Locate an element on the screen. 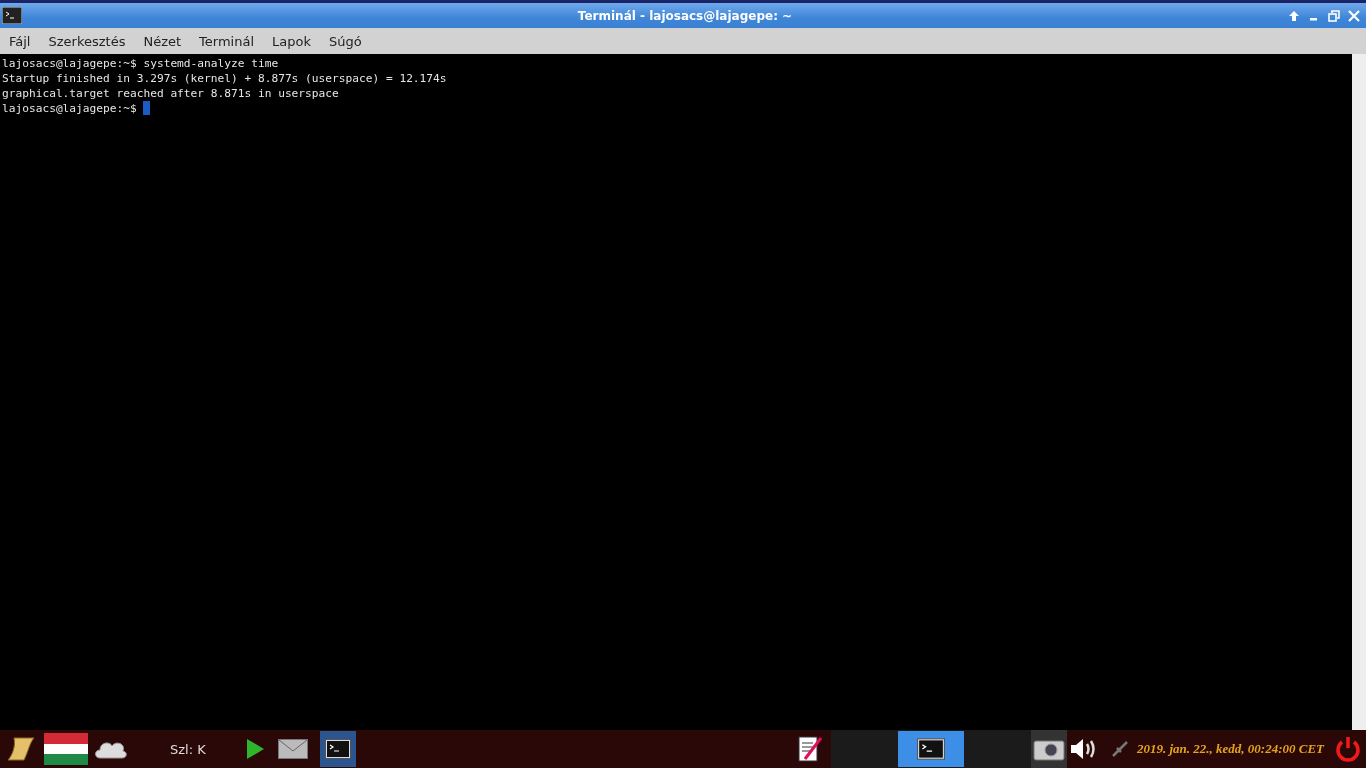  menu-item: Terminál is located at coordinates (227, 41).